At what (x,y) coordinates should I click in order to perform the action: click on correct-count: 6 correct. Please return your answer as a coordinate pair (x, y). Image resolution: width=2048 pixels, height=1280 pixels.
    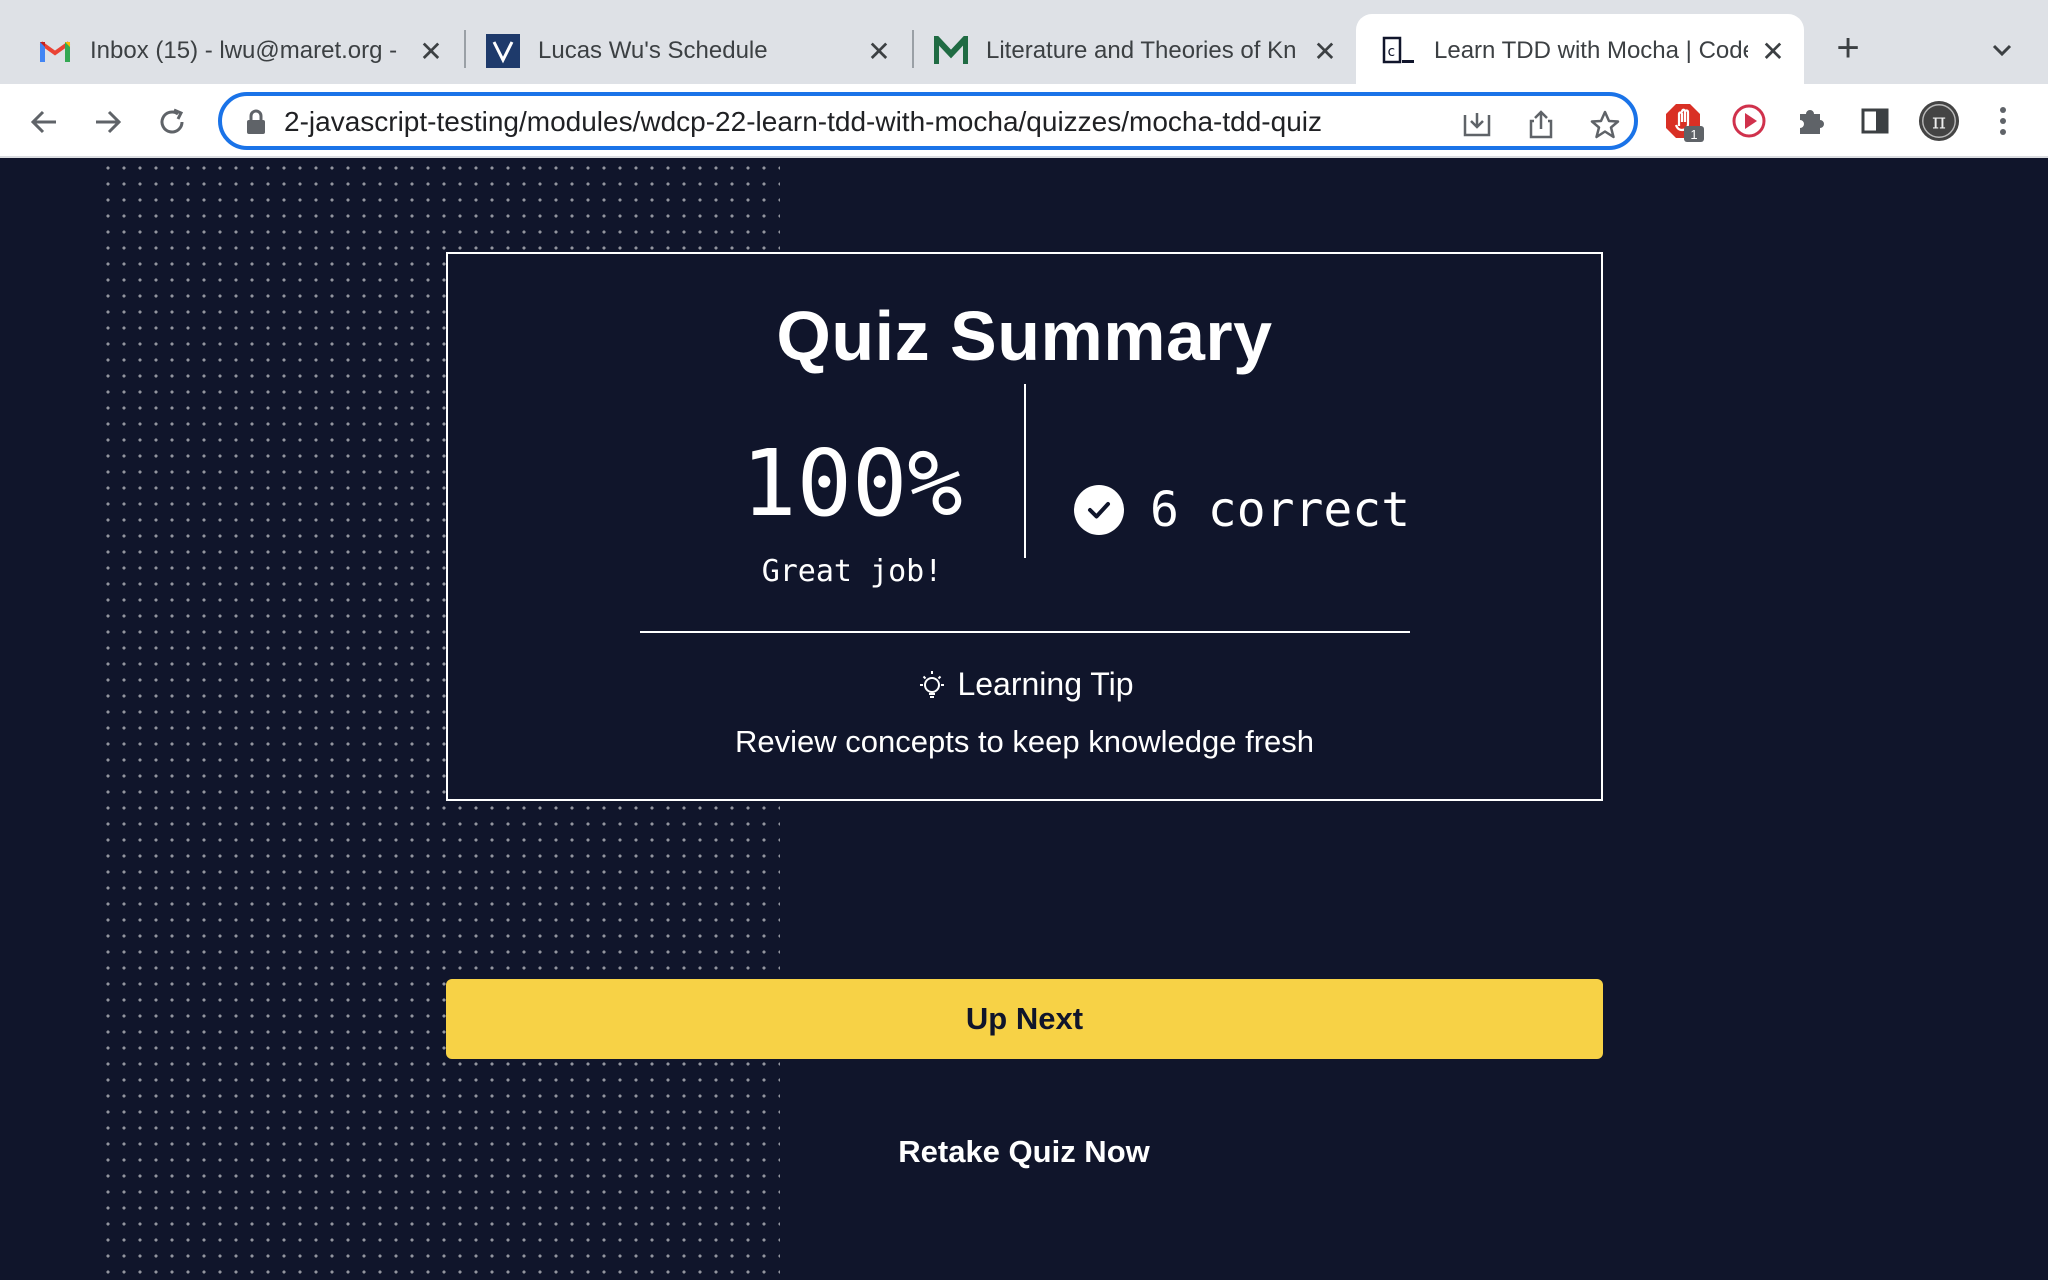
    Looking at the image, I should click on (1242, 510).